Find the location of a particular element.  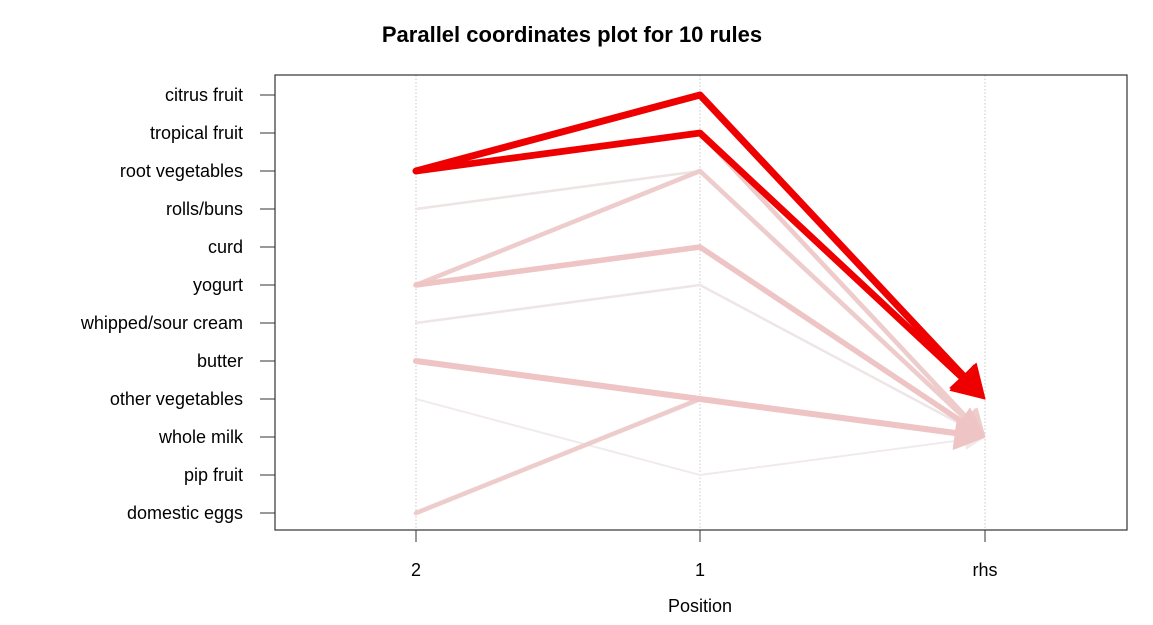

y-tick-label: other vegetables is located at coordinates (176, 399).